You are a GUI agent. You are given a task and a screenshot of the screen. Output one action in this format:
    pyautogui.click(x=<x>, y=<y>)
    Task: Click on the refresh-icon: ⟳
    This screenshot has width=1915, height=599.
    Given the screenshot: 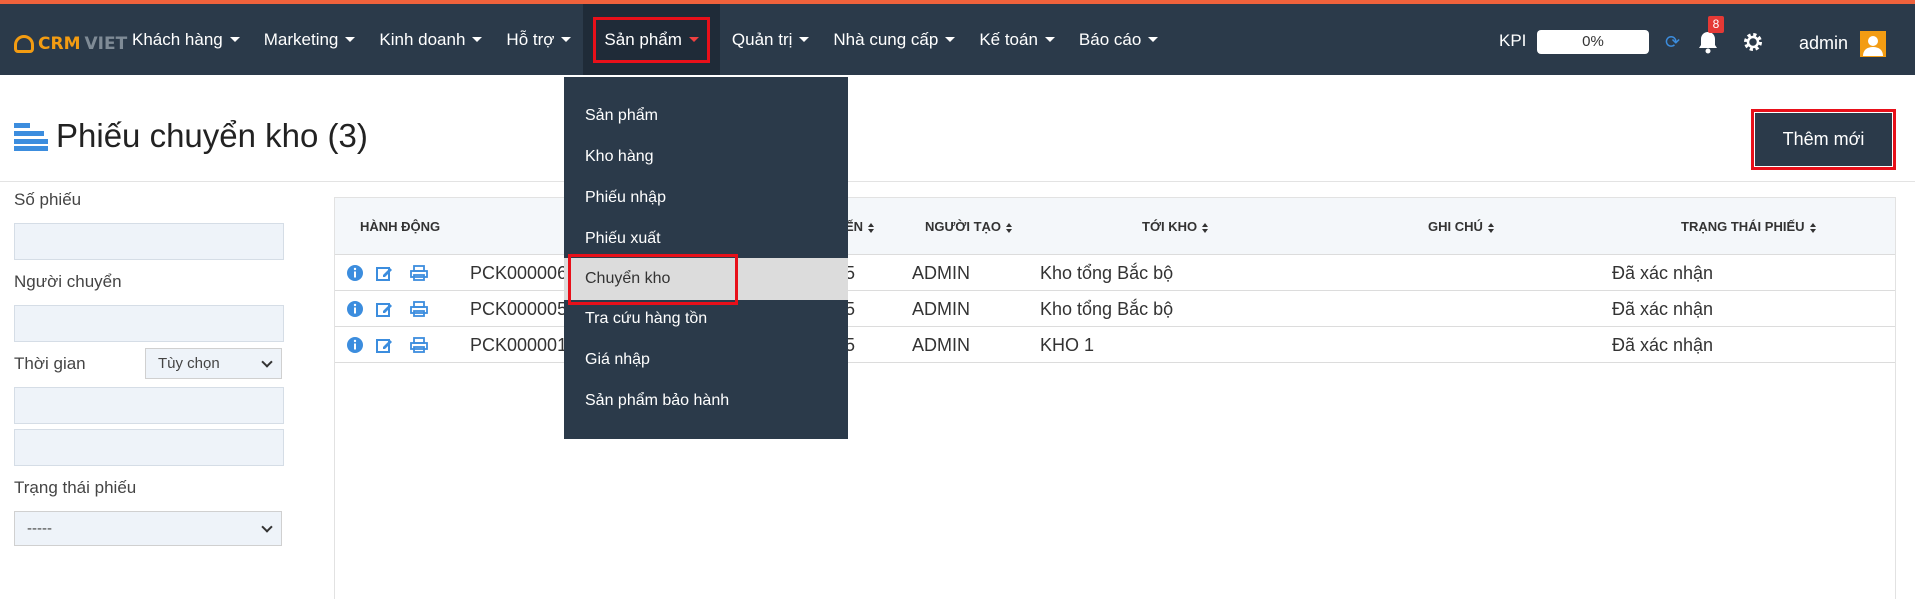 What is the action you would take?
    pyautogui.click(x=1672, y=42)
    